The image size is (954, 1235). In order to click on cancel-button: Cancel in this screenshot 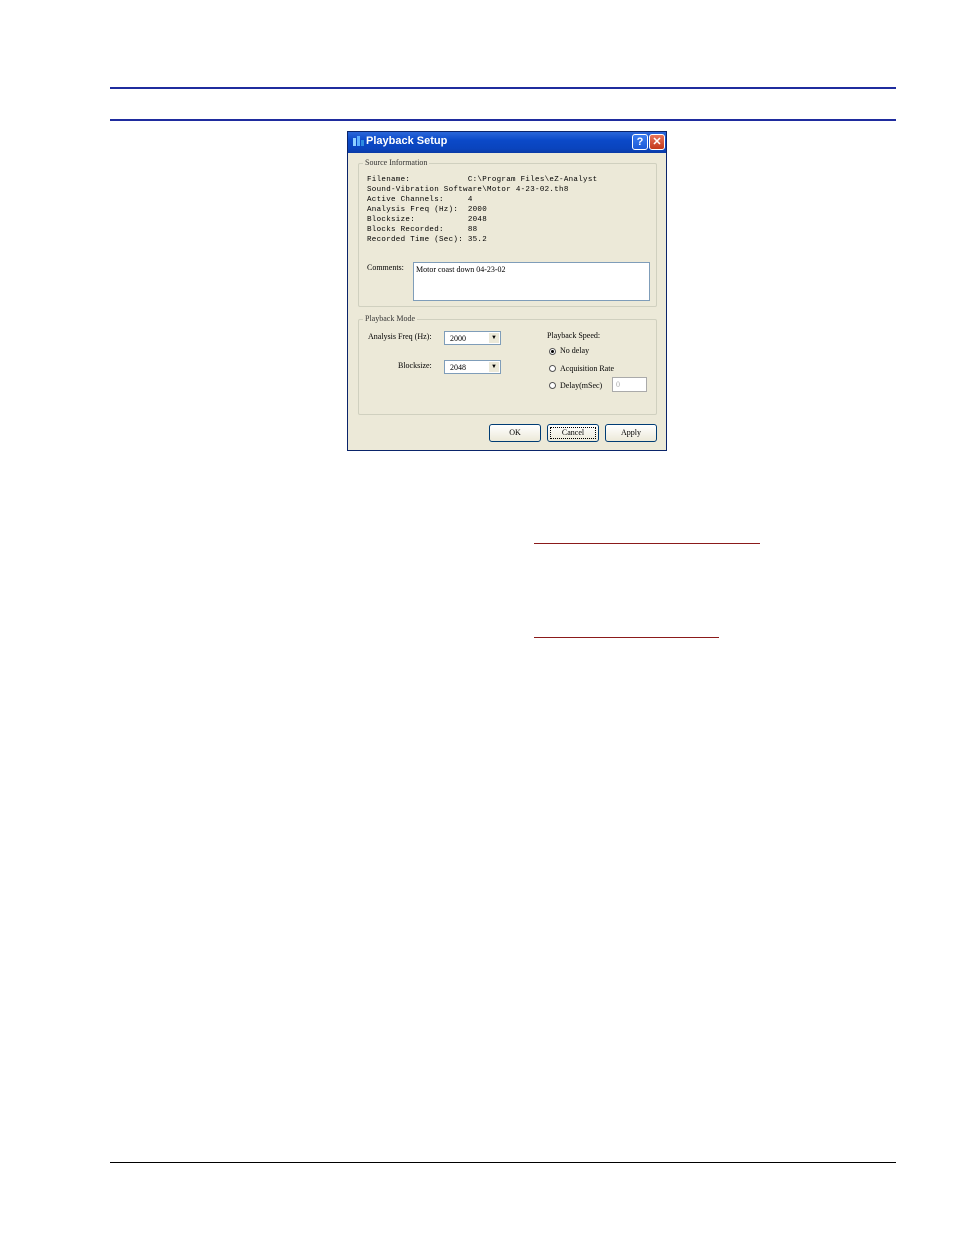, I will do `click(573, 433)`.